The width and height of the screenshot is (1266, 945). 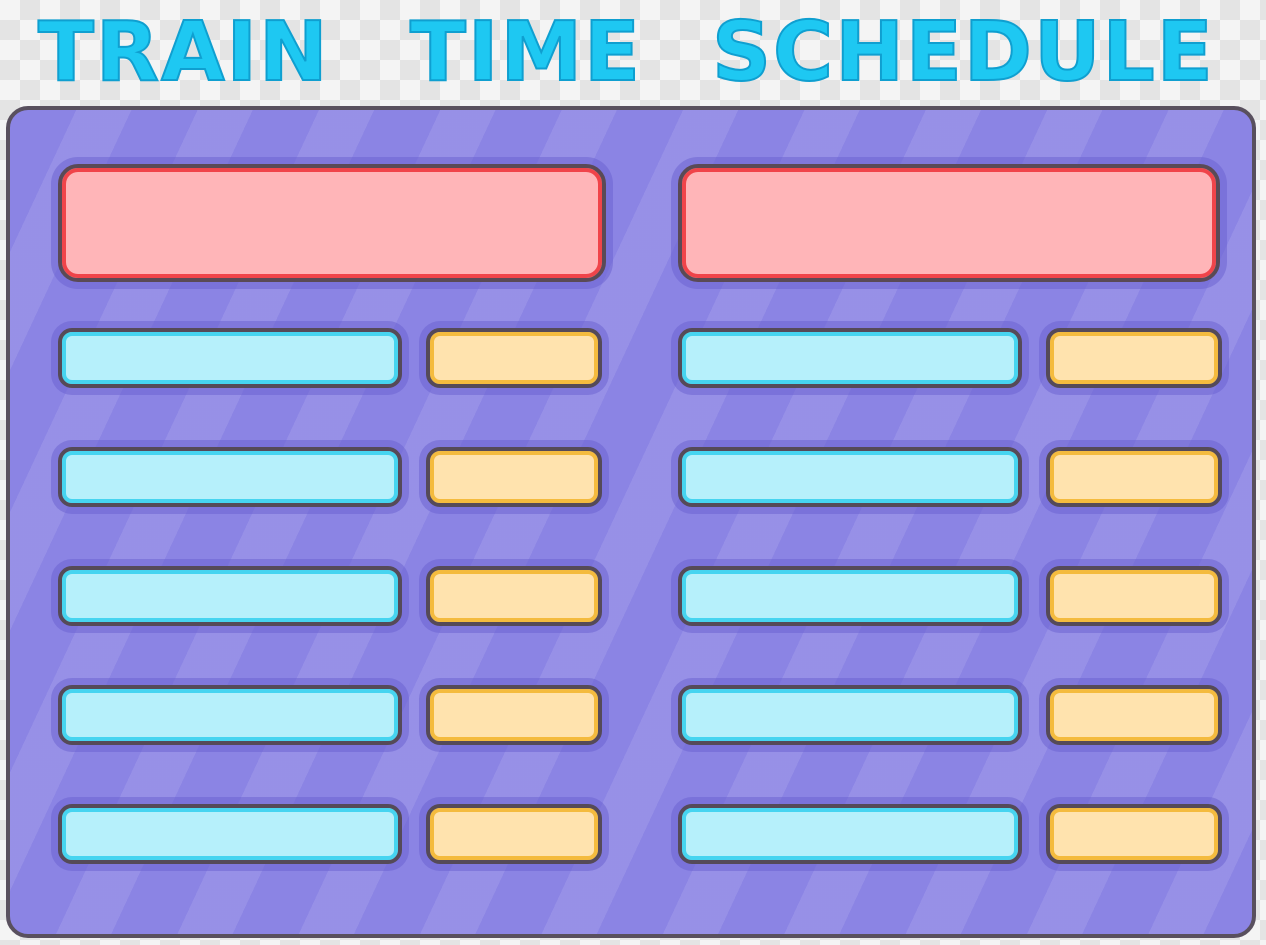 What do you see at coordinates (183, 53) in the screenshot?
I see `title-word-train: TRAIN` at bounding box center [183, 53].